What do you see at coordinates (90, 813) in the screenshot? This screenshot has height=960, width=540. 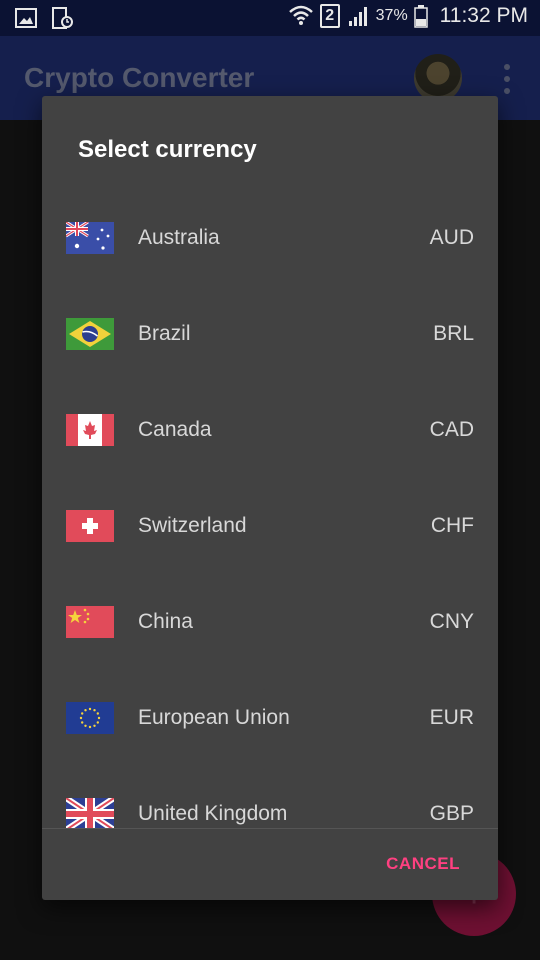 I see `uk-flag-icon` at bounding box center [90, 813].